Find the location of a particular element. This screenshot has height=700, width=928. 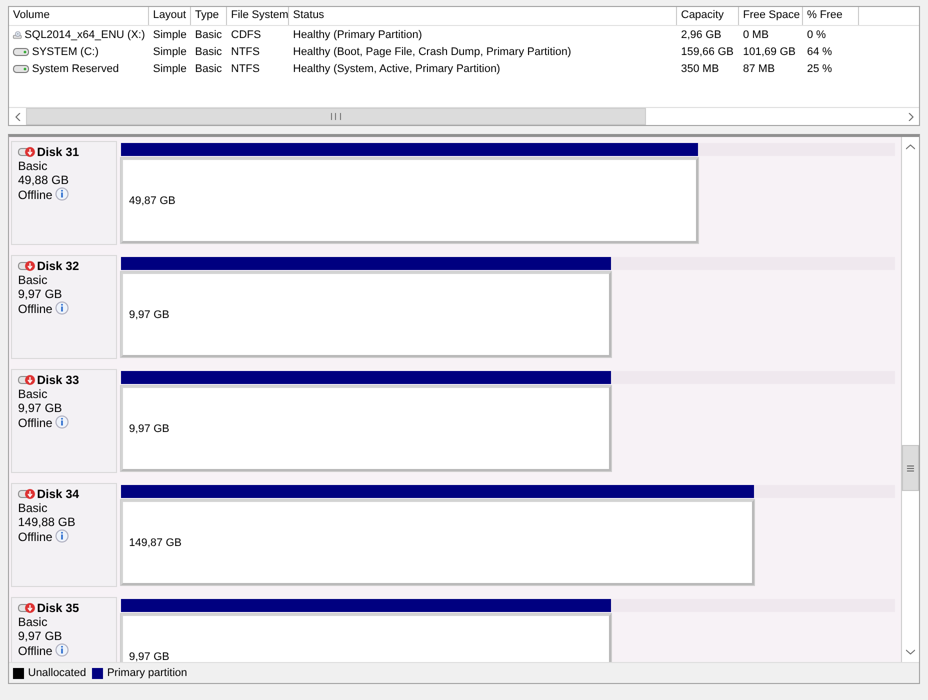

disk-name: Disk 33 is located at coordinates (58, 380).